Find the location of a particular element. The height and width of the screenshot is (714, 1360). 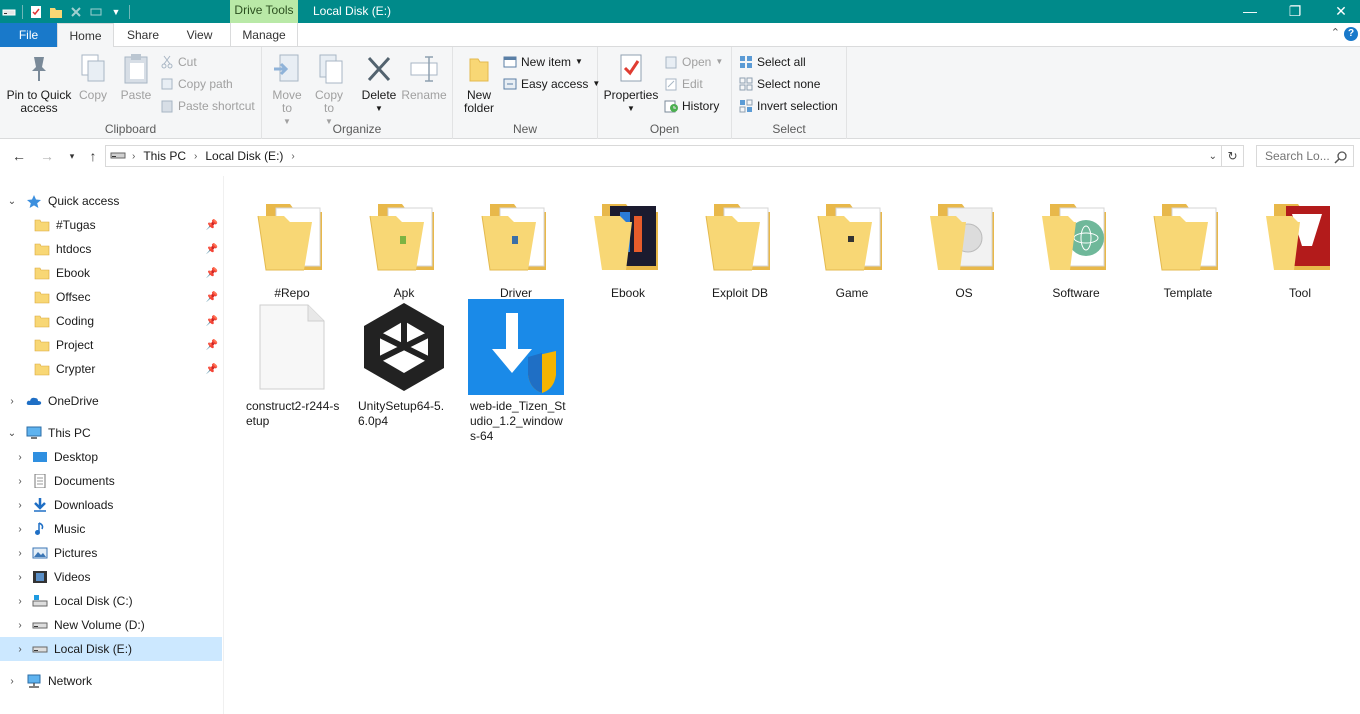

sidebar-item-quick-access: ⌄ Quick access is located at coordinates (111, 201).